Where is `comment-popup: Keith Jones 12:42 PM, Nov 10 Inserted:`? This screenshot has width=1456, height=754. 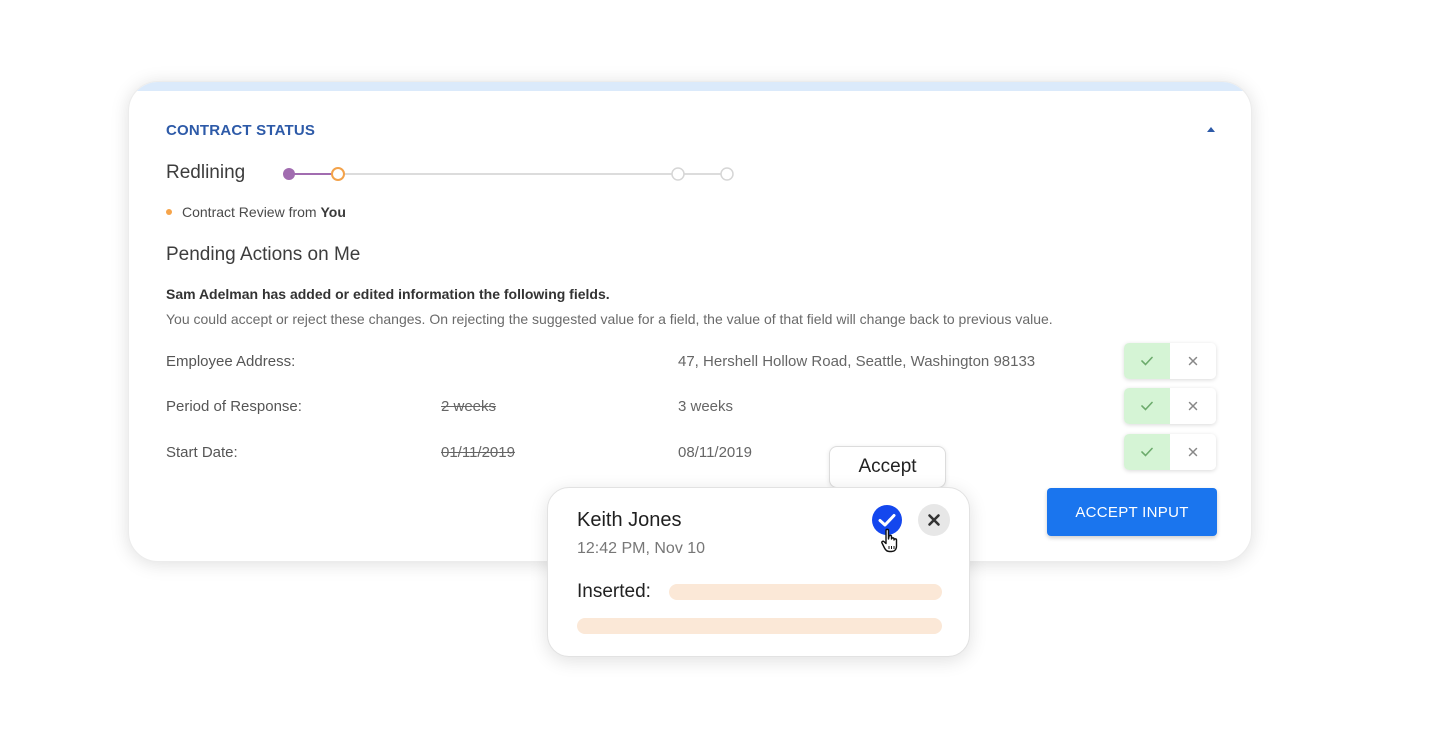 comment-popup: Keith Jones 12:42 PM, Nov 10 Inserted: is located at coordinates (758, 572).